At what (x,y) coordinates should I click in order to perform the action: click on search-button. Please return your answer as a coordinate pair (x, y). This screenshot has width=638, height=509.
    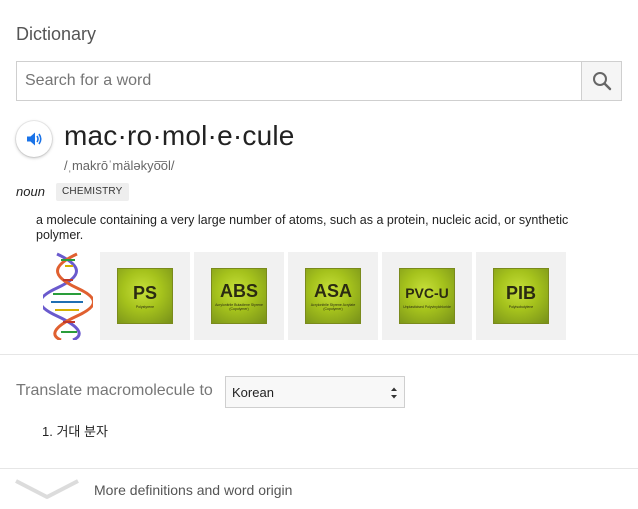
    Looking at the image, I should click on (601, 81).